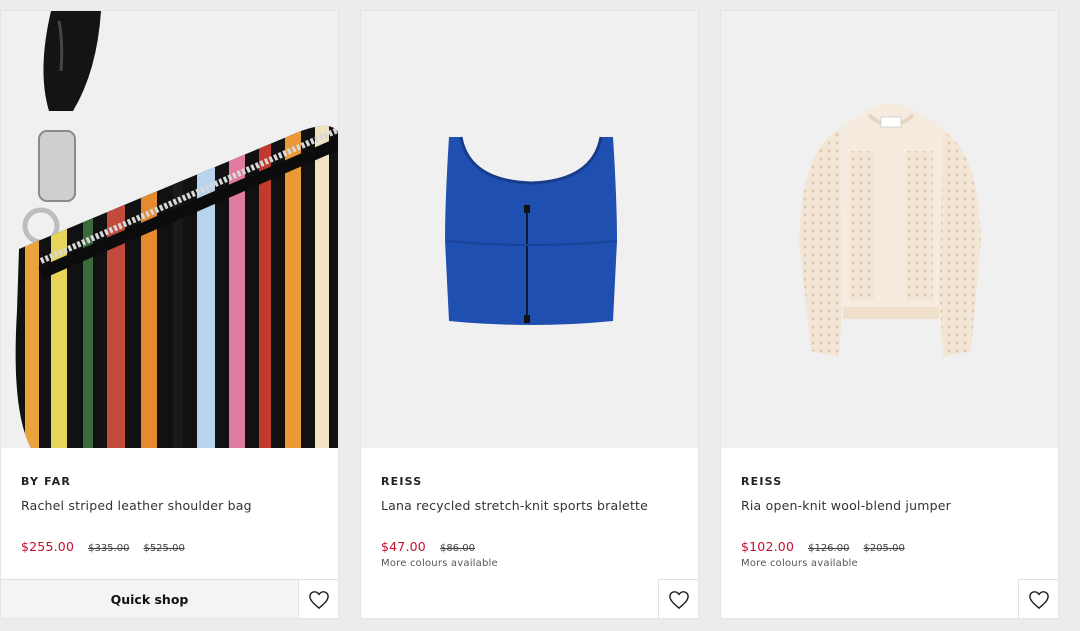 The image size is (1080, 631). I want to click on product-prices: $102.00 $126.00 $205.00, so click(823, 546).